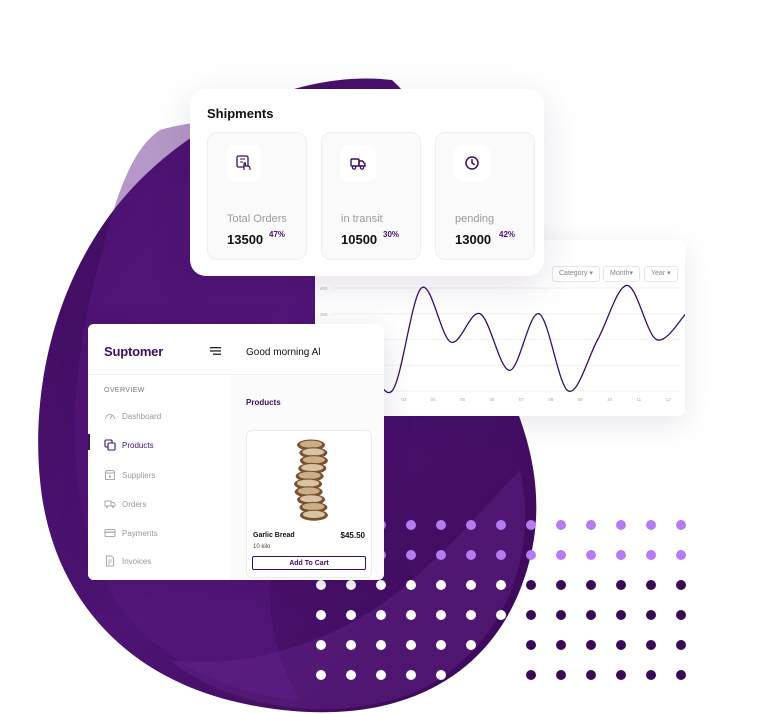  I want to click on x-tick-label: 03, so click(404, 399).